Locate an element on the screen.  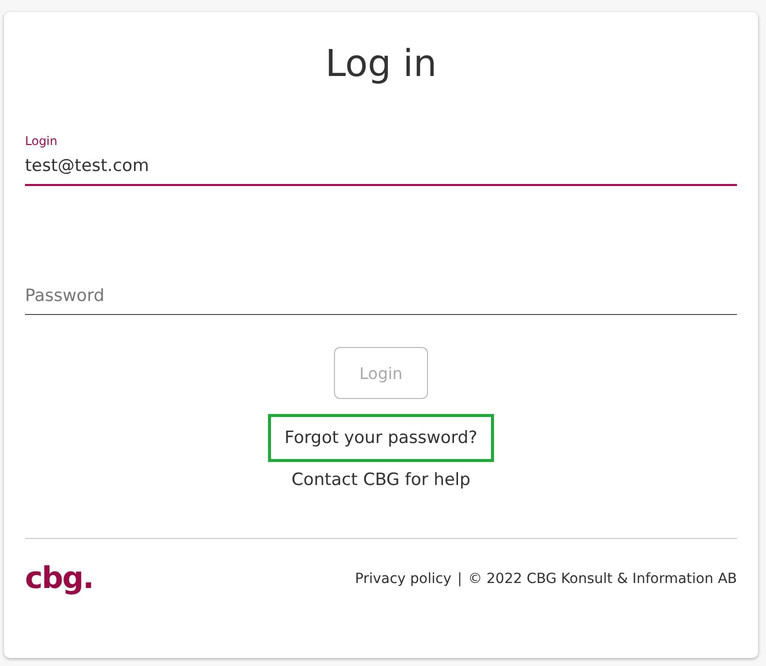
contact-link: Contact CBG for help is located at coordinates (381, 480).